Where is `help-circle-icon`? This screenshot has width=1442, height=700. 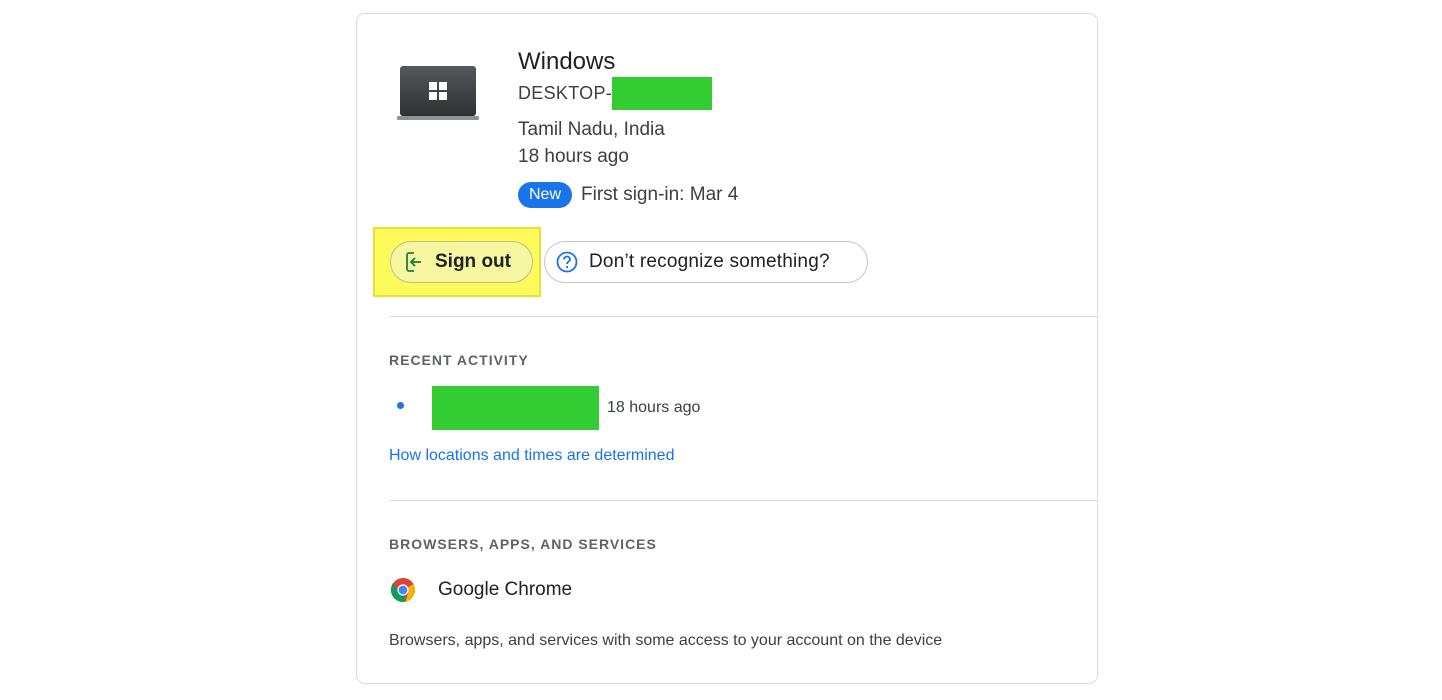 help-circle-icon is located at coordinates (567, 262).